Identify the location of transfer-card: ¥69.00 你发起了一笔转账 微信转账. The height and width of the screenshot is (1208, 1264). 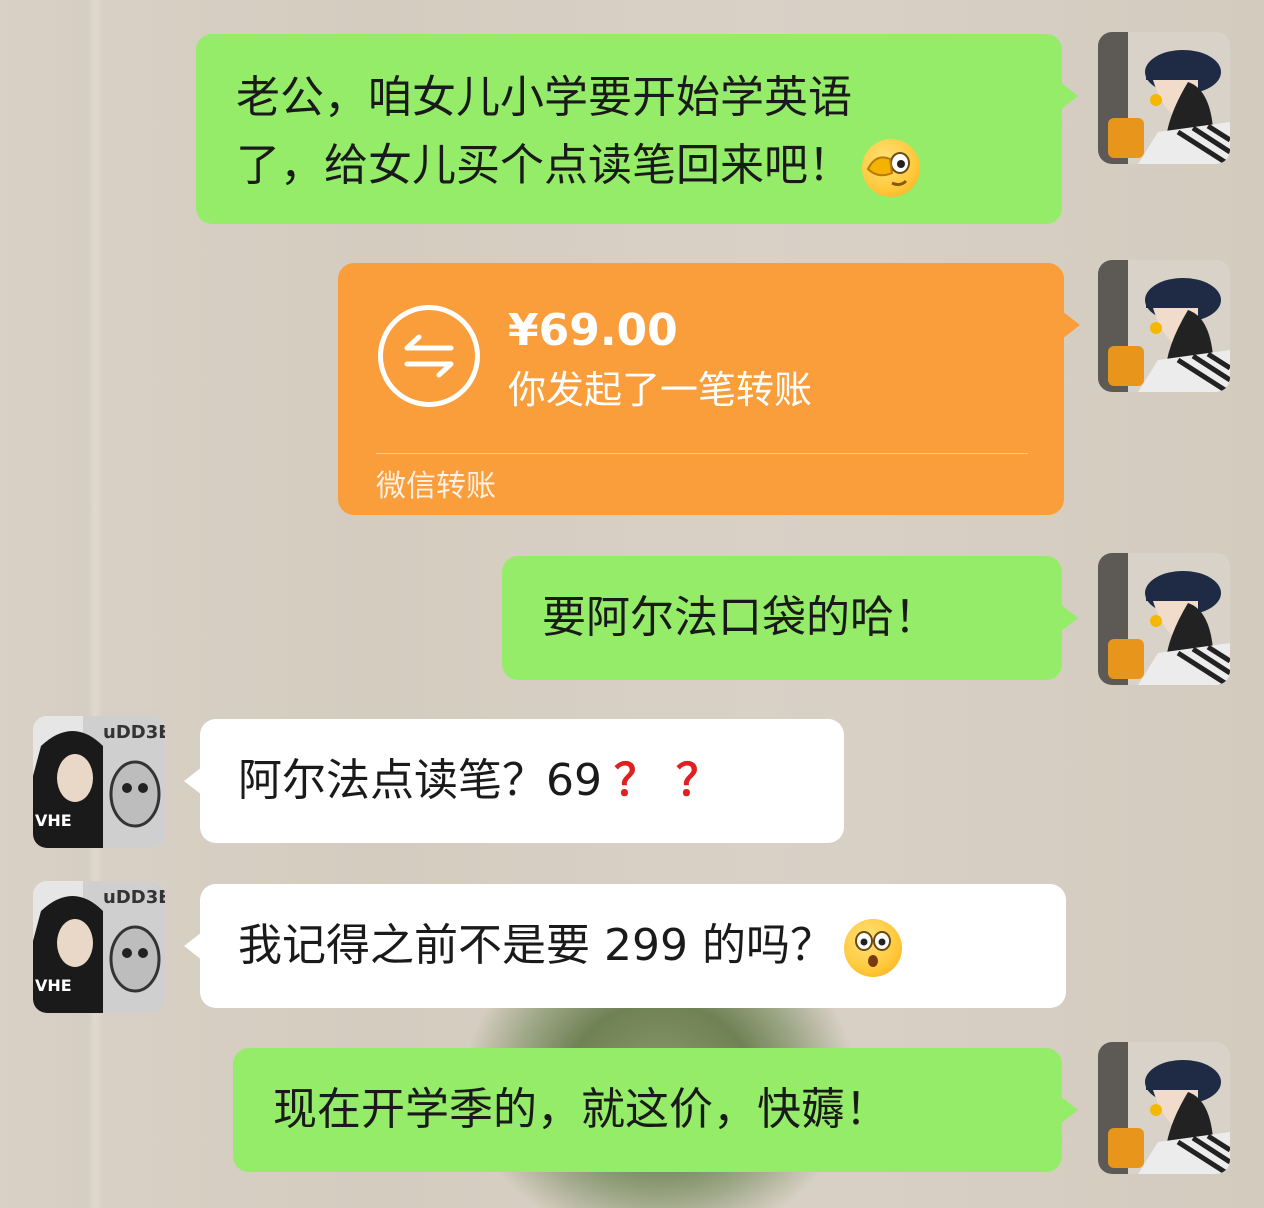
(709, 389).